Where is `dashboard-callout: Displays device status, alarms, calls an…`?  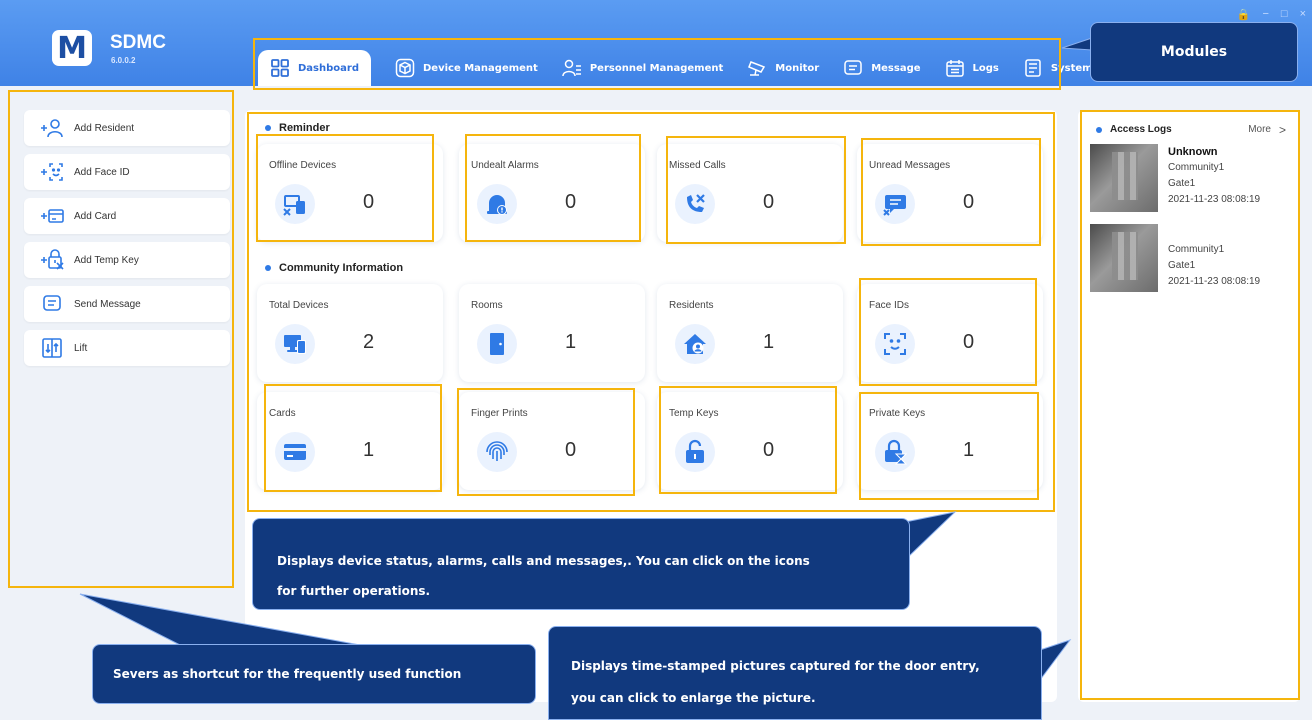 dashboard-callout: Displays device status, alarms, calls an… is located at coordinates (581, 564).